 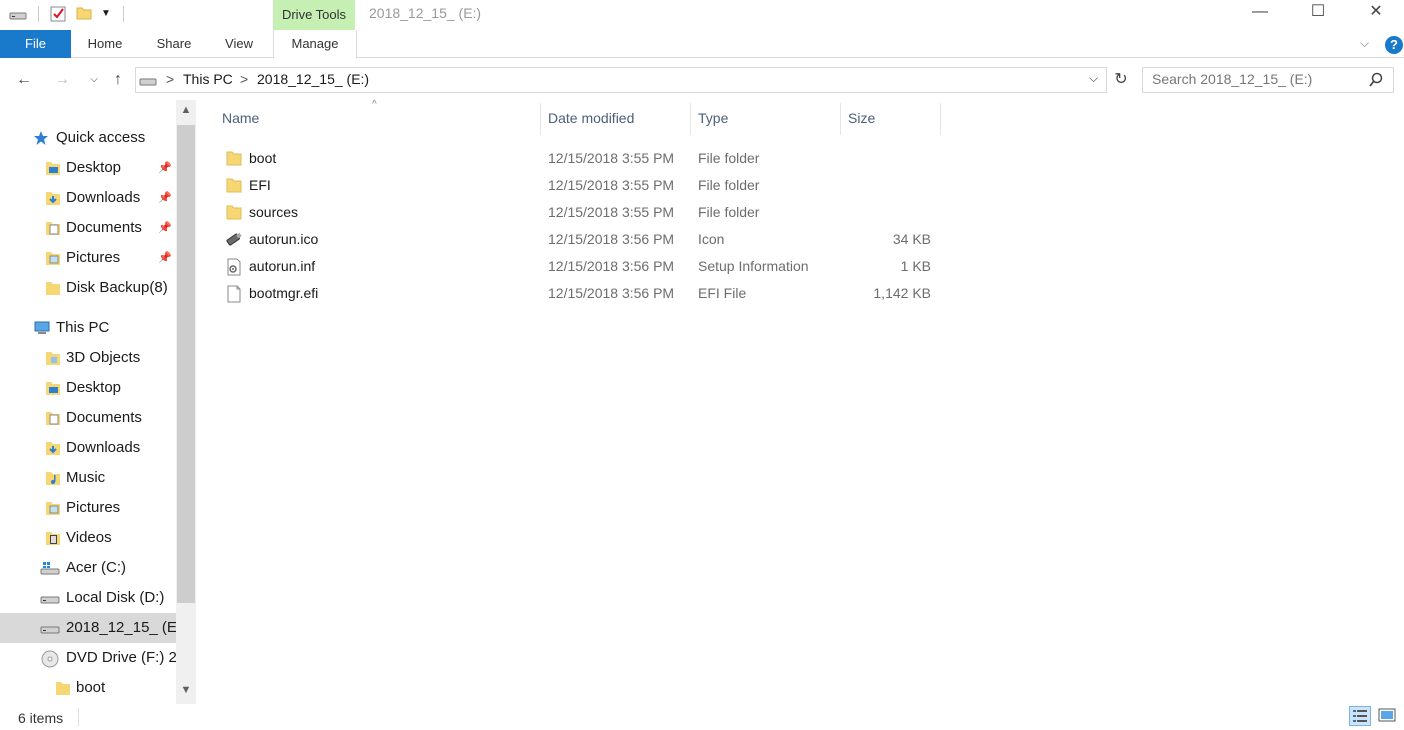 What do you see at coordinates (1376, 80) in the screenshot?
I see `search-icon` at bounding box center [1376, 80].